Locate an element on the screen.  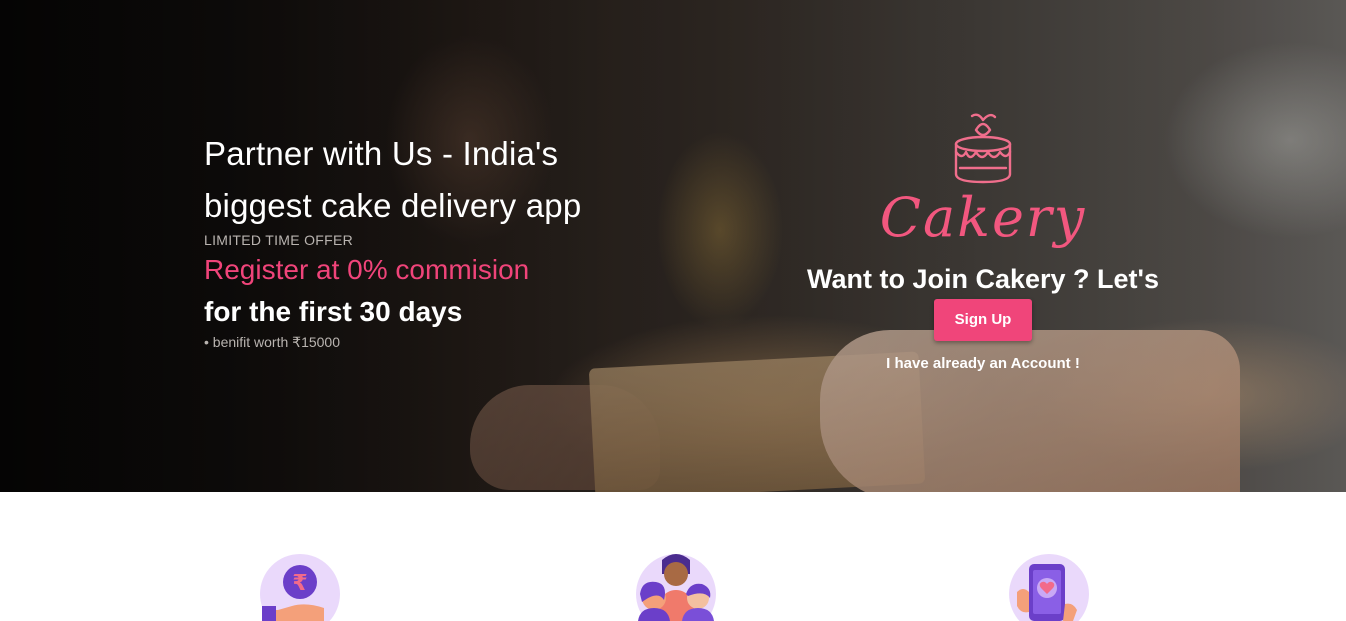
join-heading: Want to Join Cakery ? Let's is located at coordinates (983, 279).